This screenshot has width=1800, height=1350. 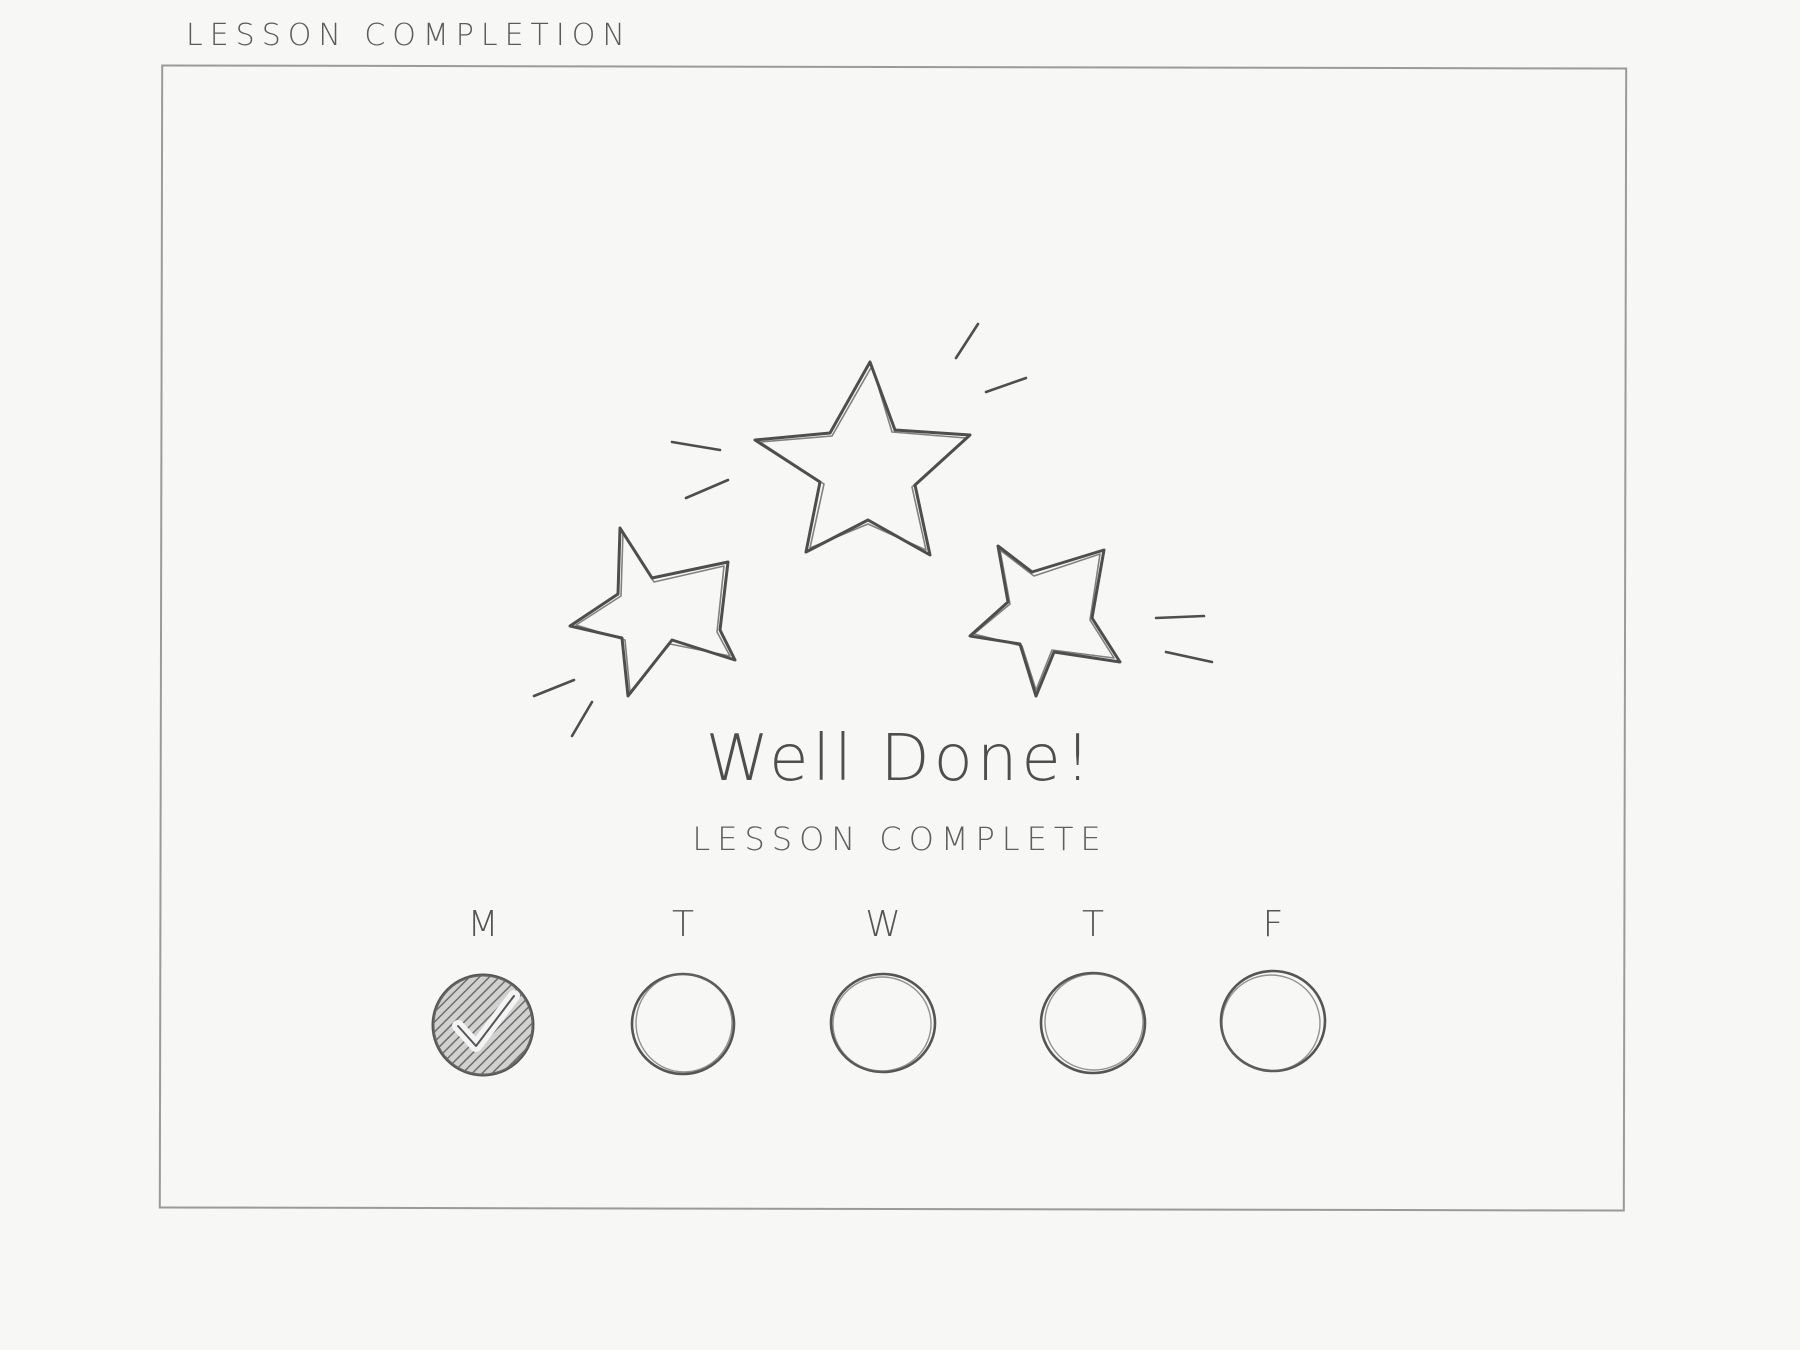 What do you see at coordinates (409, 35) in the screenshot?
I see `sheet-title: LESSON COMPLETION` at bounding box center [409, 35].